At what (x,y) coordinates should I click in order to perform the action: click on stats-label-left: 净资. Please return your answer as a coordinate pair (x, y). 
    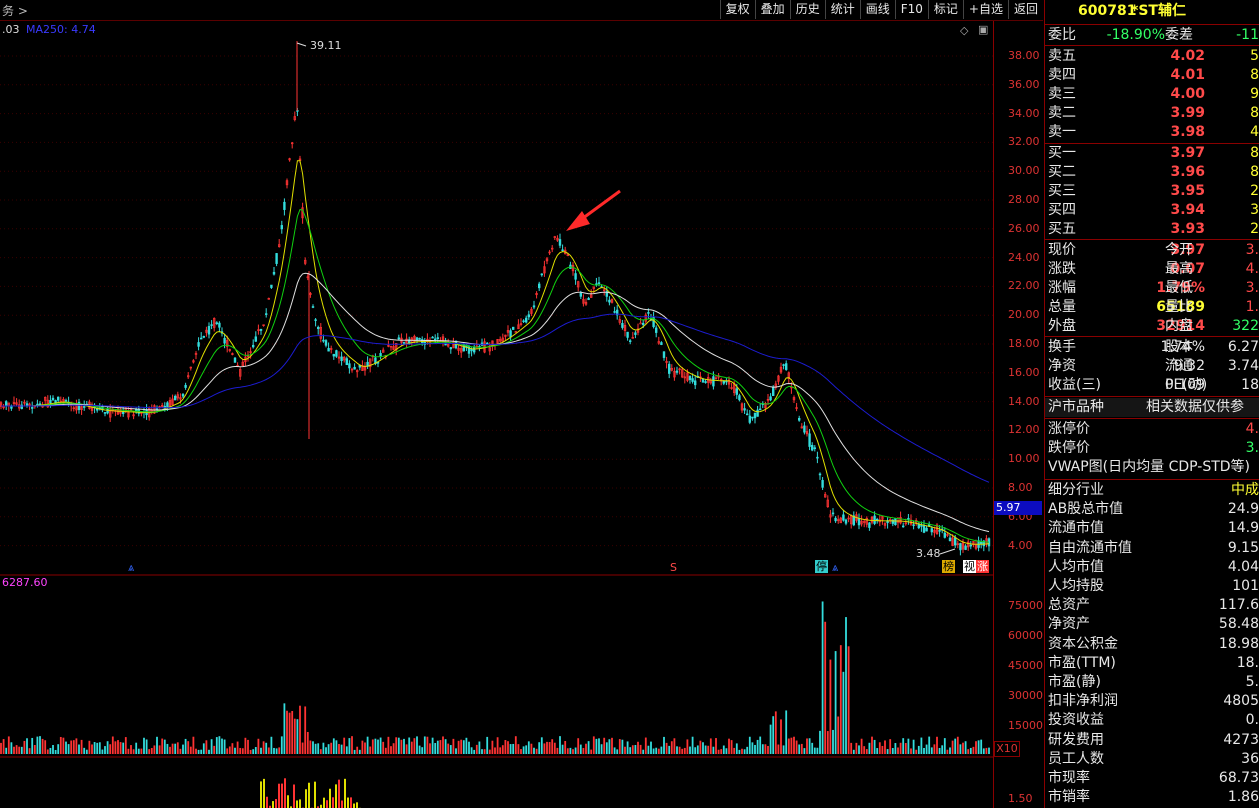
    Looking at the image, I should click on (1062, 366).